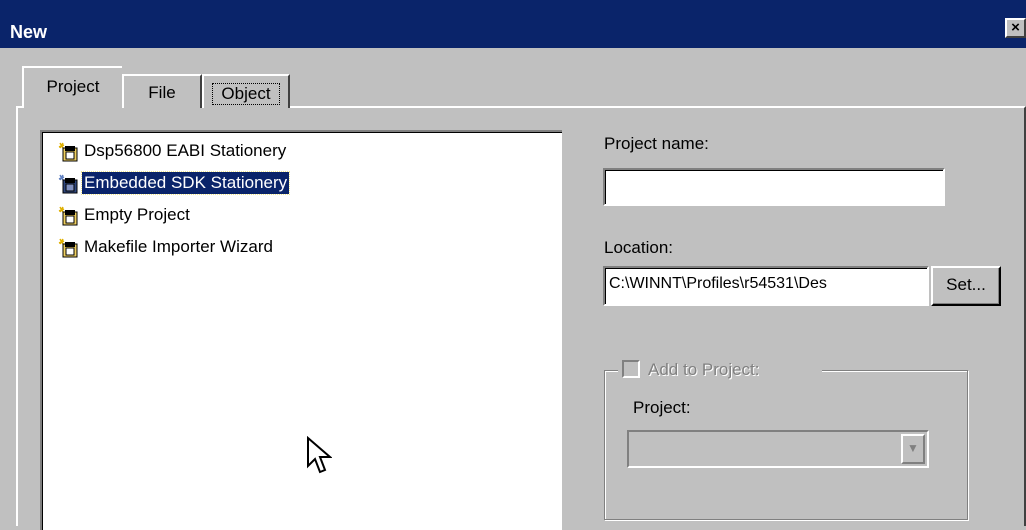  I want to click on tab-object-label: Object, so click(246, 94).